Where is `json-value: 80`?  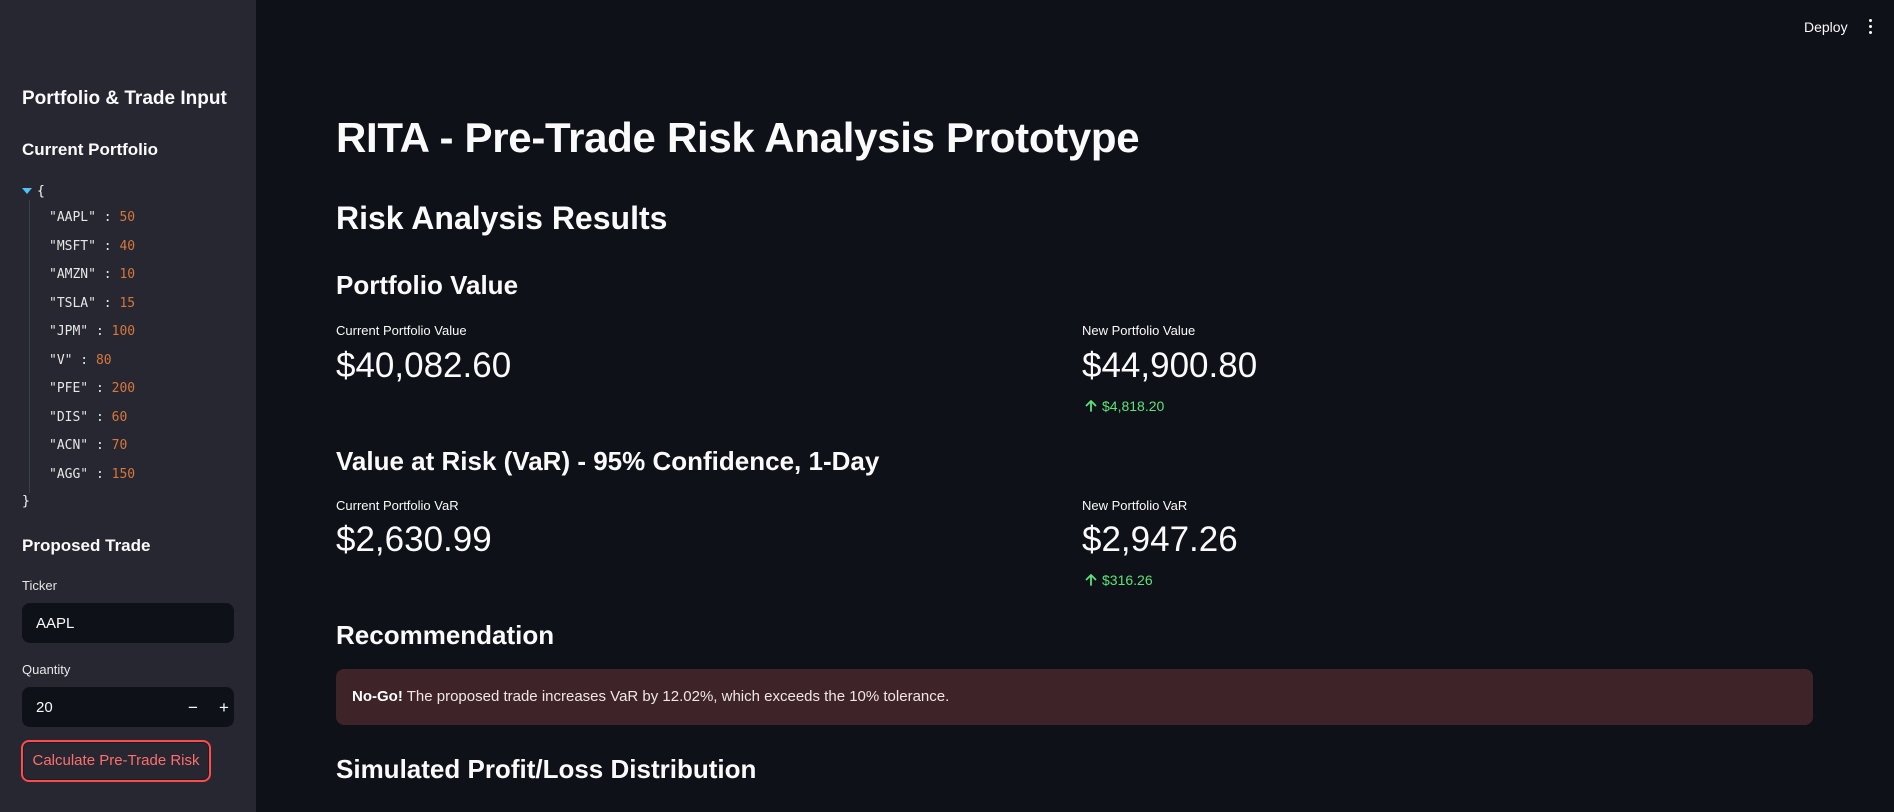
json-value: 80 is located at coordinates (103, 360).